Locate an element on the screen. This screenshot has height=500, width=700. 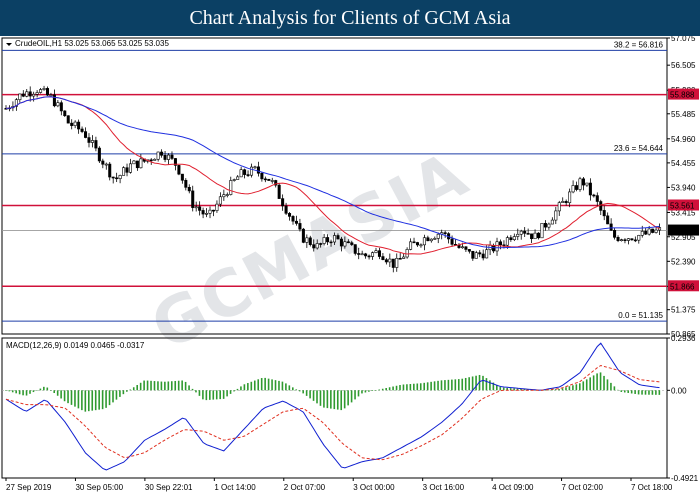
current-price-label: 53.035 is located at coordinates (682, 231).